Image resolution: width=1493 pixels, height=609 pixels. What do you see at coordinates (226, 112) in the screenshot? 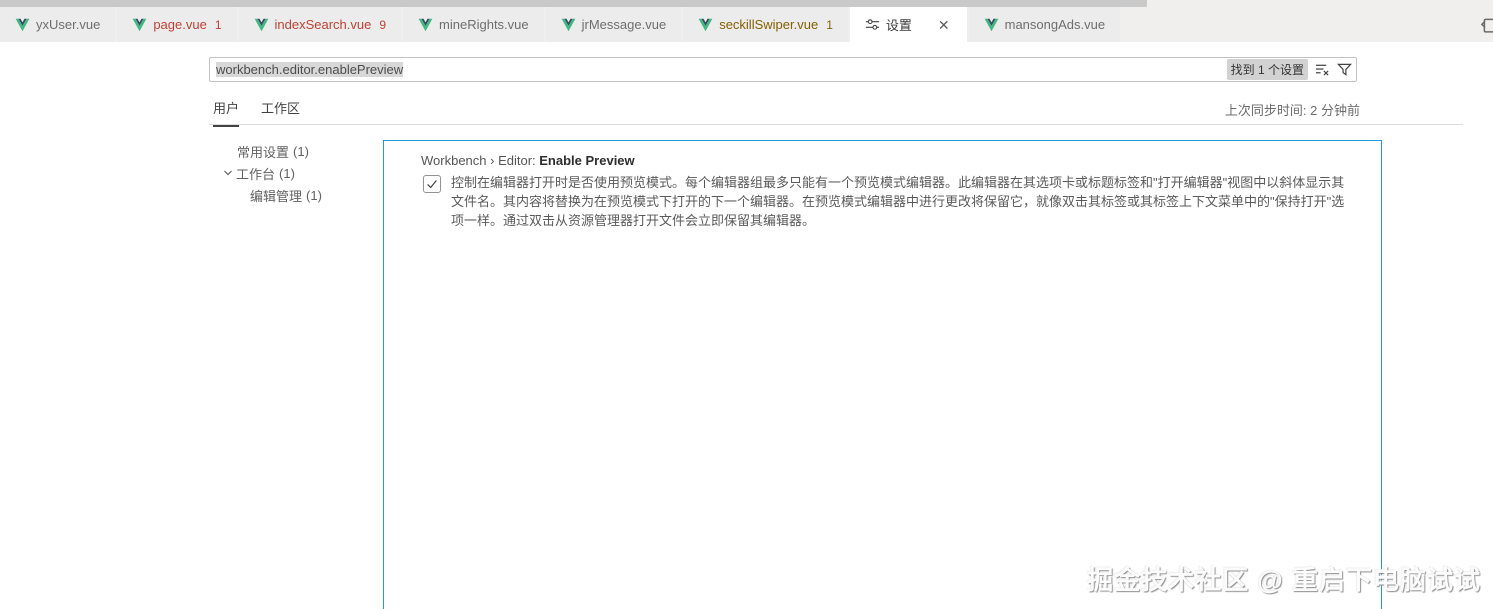
I see `scope-tab-user: 用户` at bounding box center [226, 112].